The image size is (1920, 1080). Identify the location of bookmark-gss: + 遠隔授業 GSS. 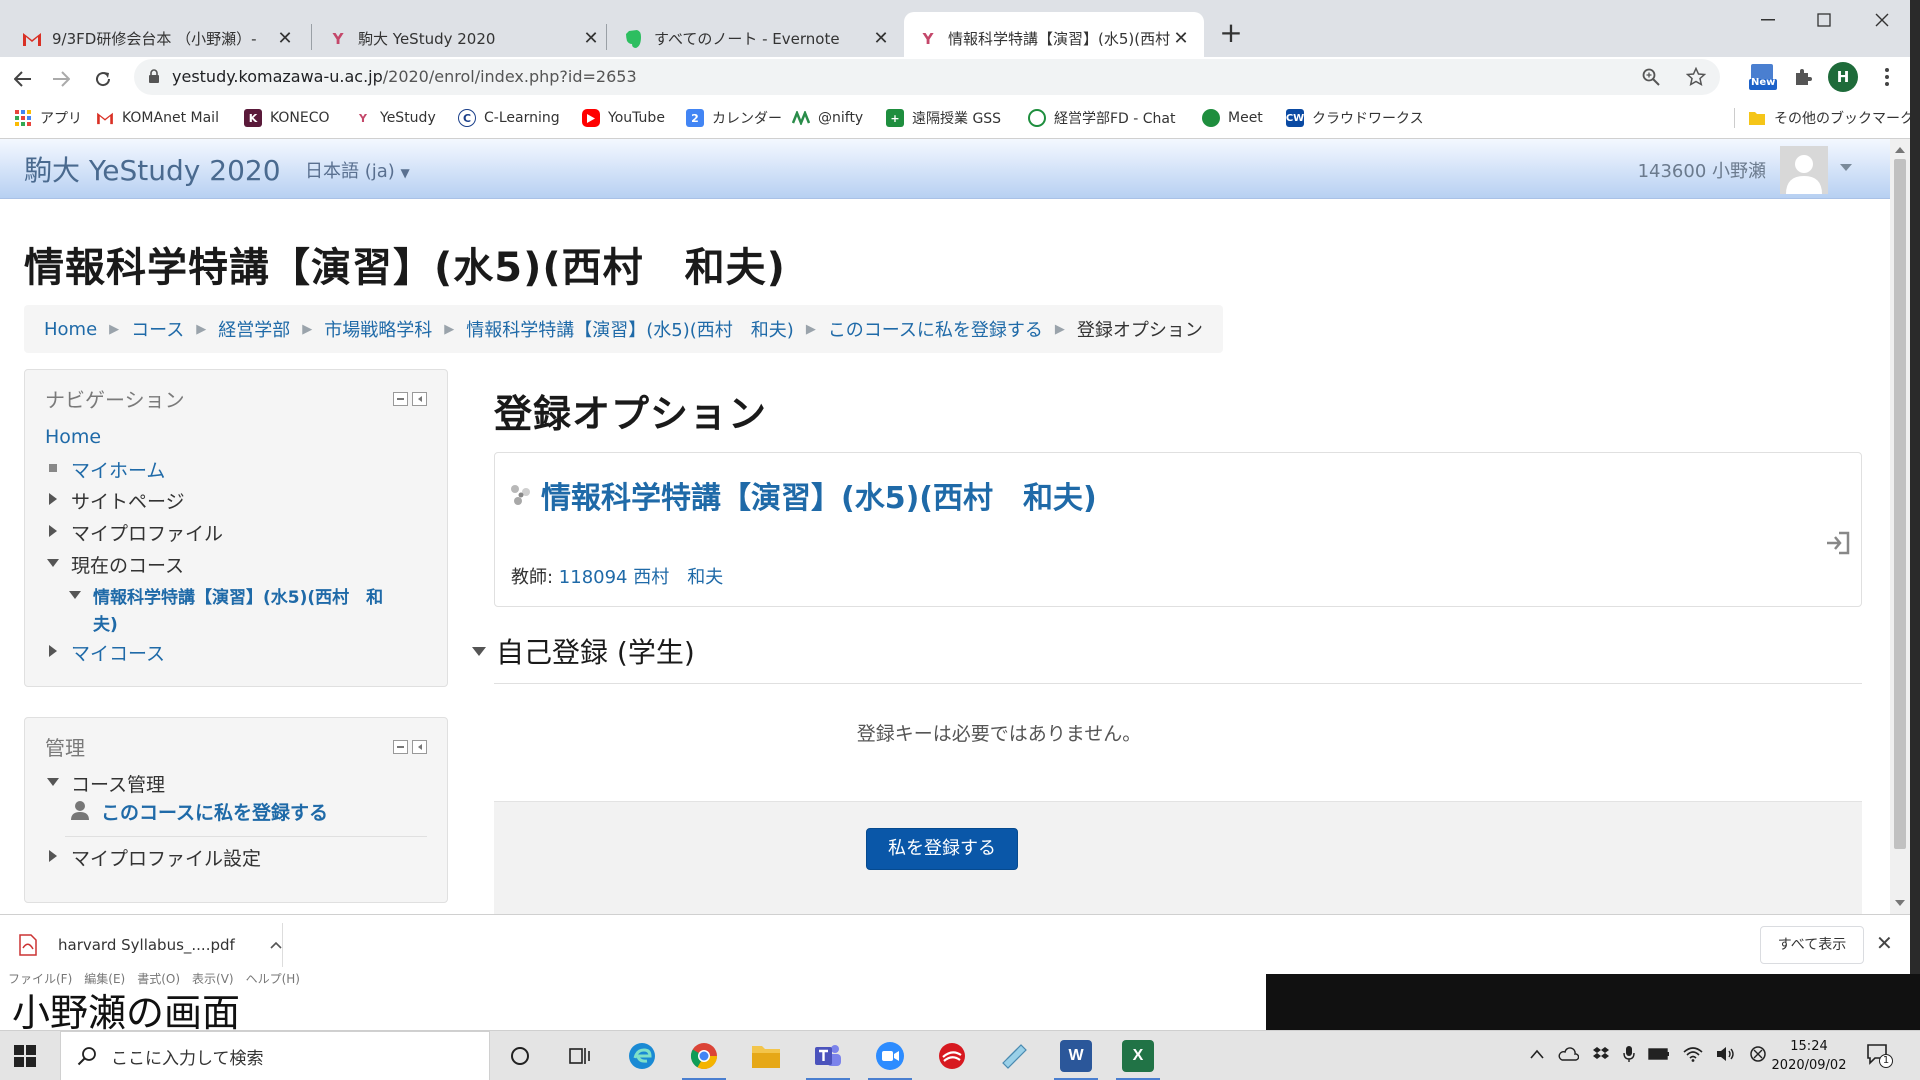
(943, 118).